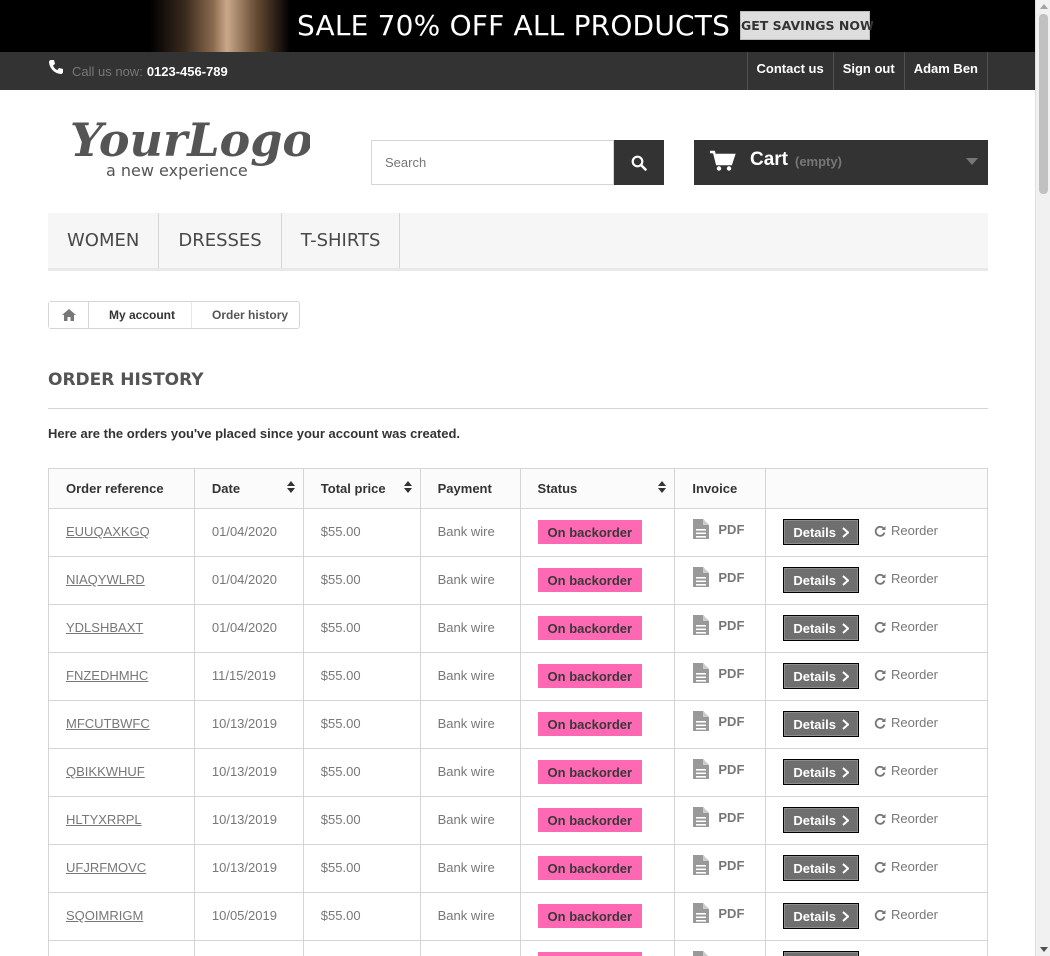  What do you see at coordinates (248, 488) in the screenshot?
I see `header-date: Date` at bounding box center [248, 488].